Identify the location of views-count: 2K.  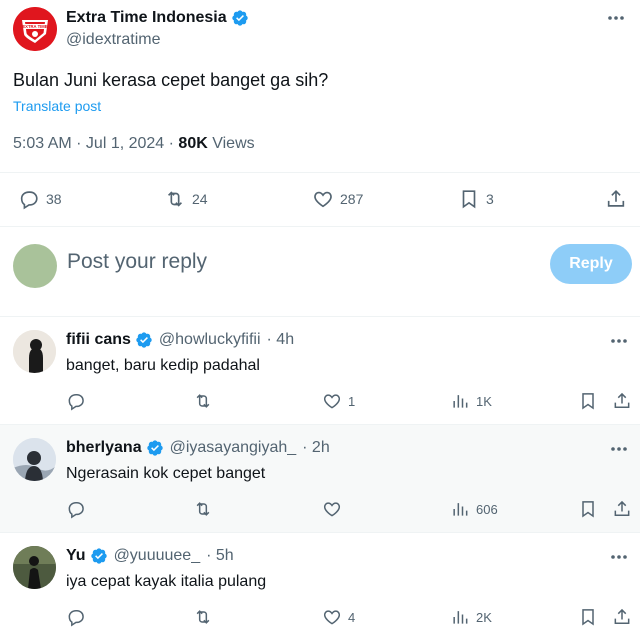
(484, 617).